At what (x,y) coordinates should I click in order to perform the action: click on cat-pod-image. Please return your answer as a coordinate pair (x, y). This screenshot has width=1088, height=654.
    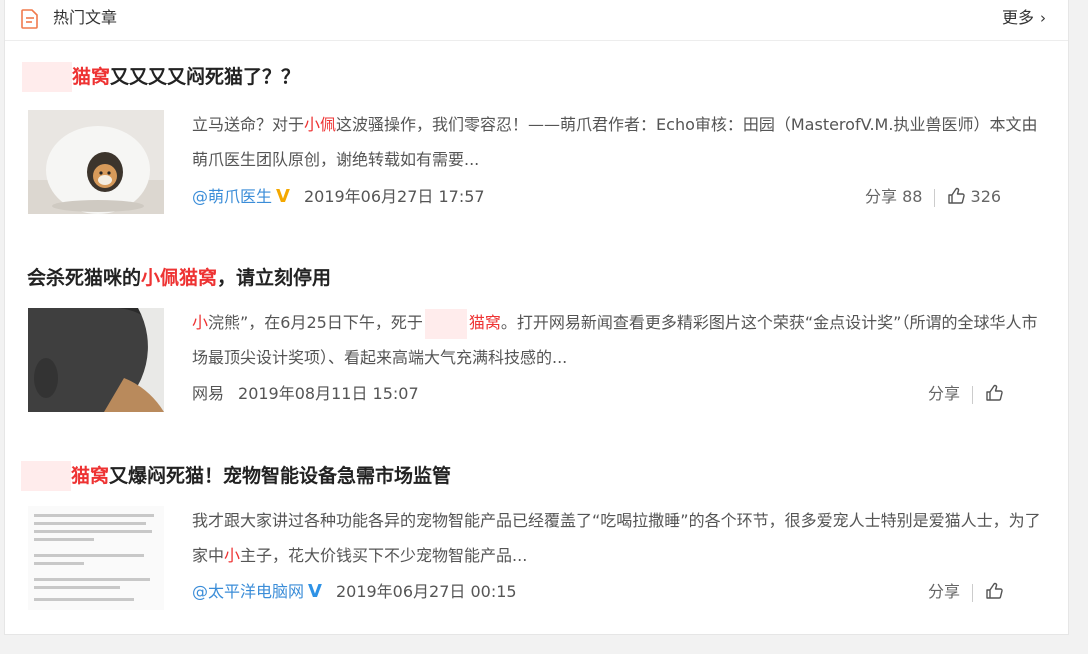
    Looking at the image, I should click on (96, 162).